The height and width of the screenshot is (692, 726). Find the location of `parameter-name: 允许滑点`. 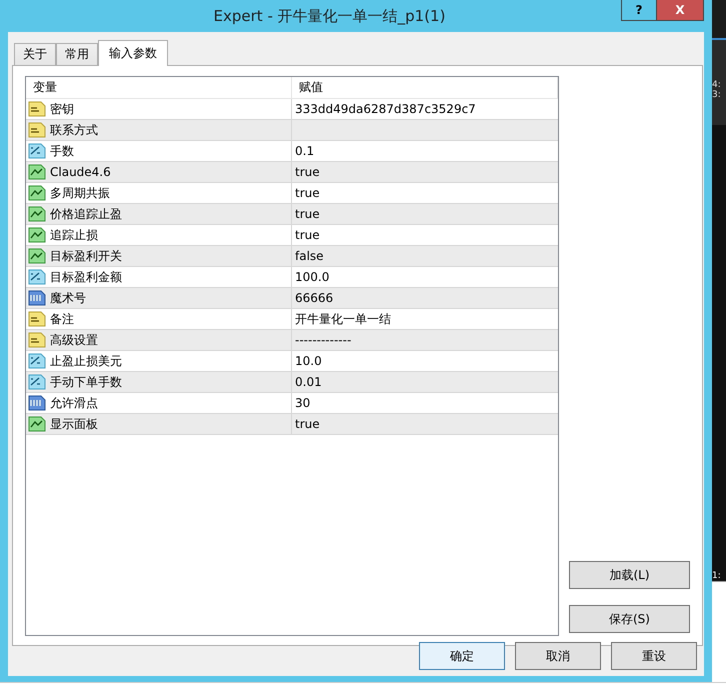

parameter-name: 允许滑点 is located at coordinates (74, 403).